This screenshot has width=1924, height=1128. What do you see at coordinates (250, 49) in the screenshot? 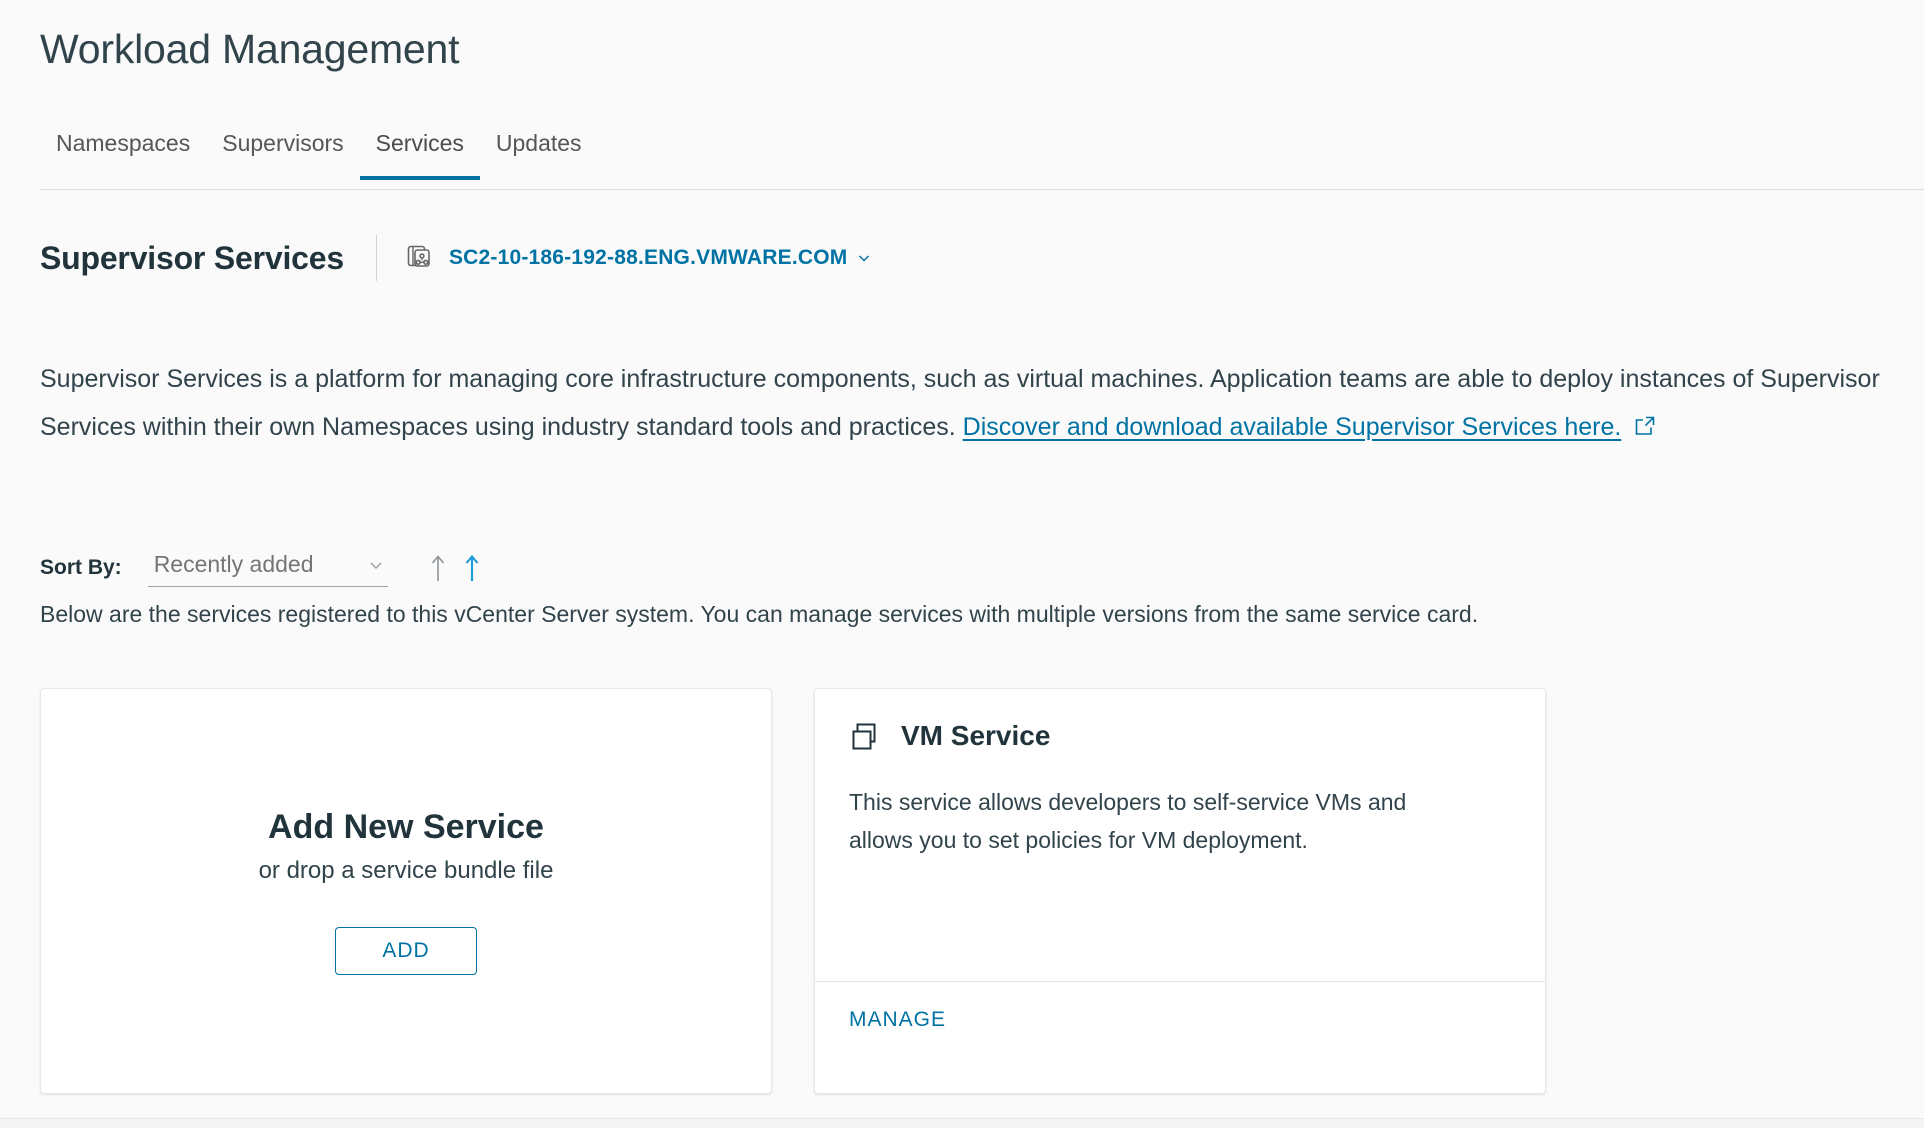
I see `page-title: Workload Management` at bounding box center [250, 49].